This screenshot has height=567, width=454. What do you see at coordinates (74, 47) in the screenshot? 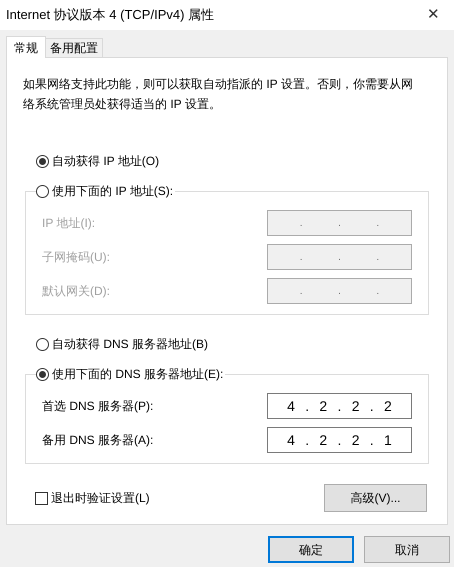
I see `tab: 备用配置` at bounding box center [74, 47].